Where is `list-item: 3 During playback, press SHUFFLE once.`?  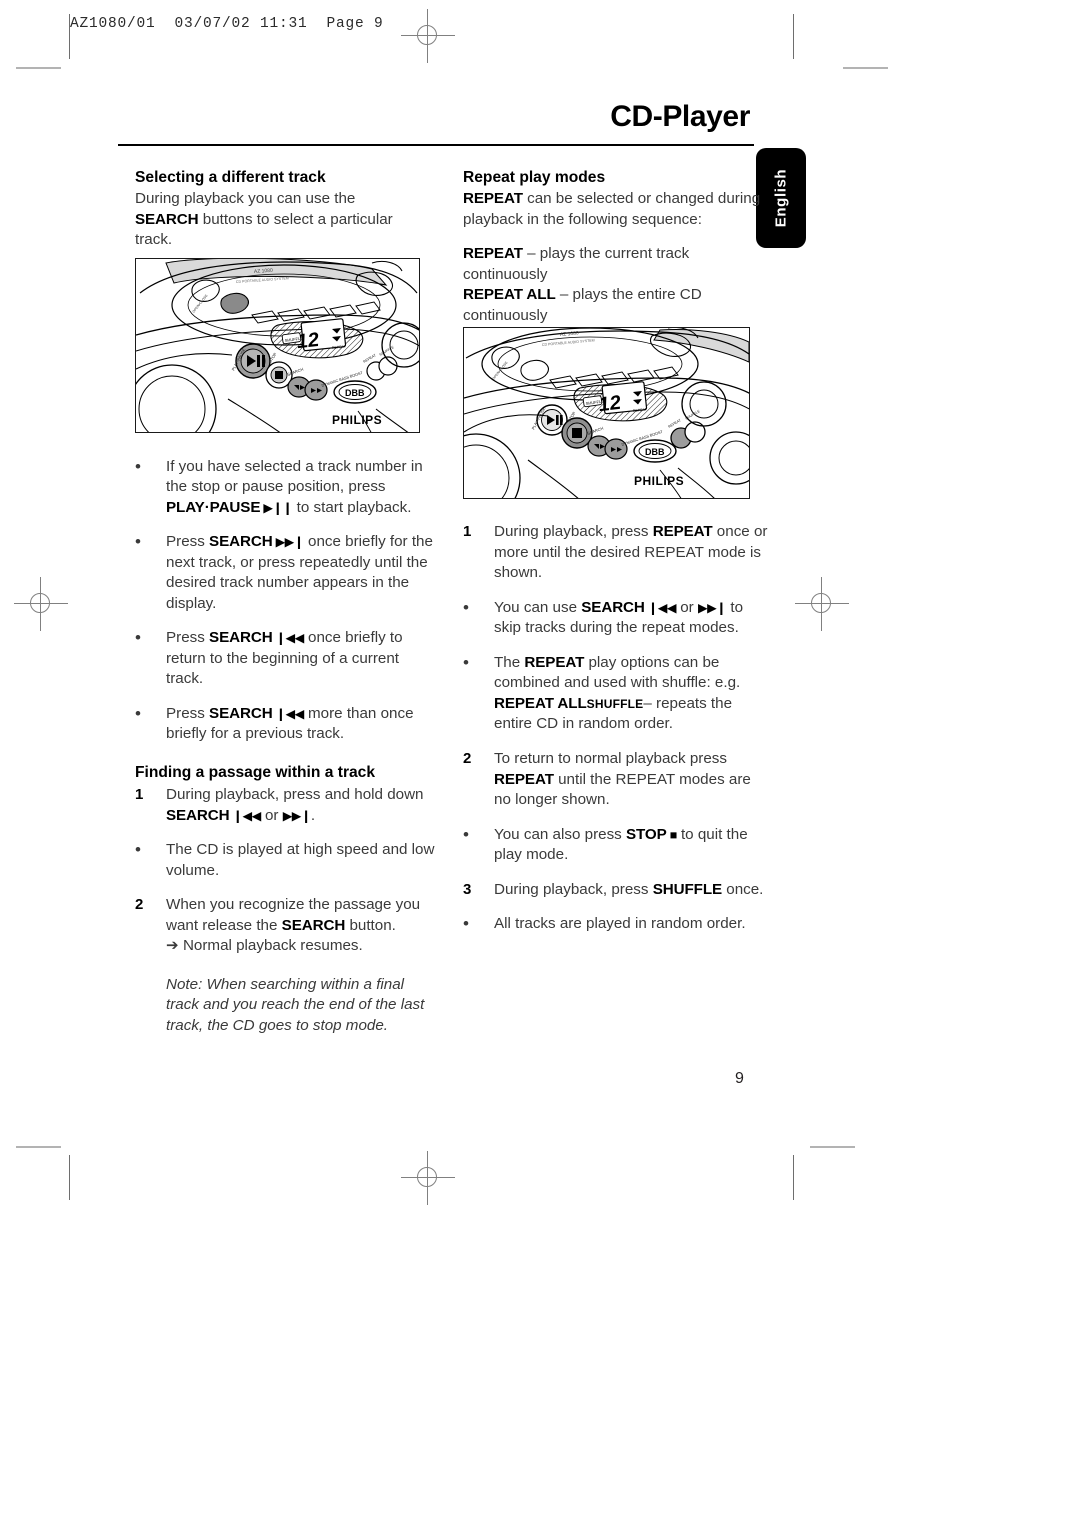 list-item: 3 During playback, press SHUFFLE once. is located at coordinates (615, 890).